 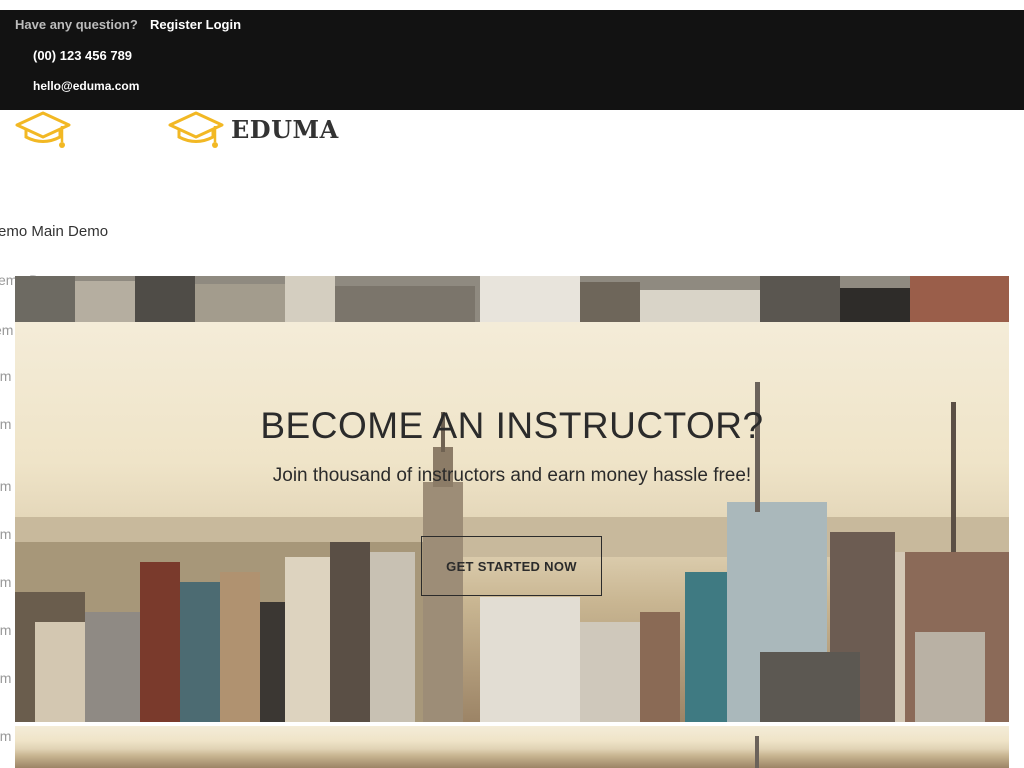 What do you see at coordinates (512, 425) in the screenshot?
I see `hero-title: BECOME AN INSTRUCTOR?` at bounding box center [512, 425].